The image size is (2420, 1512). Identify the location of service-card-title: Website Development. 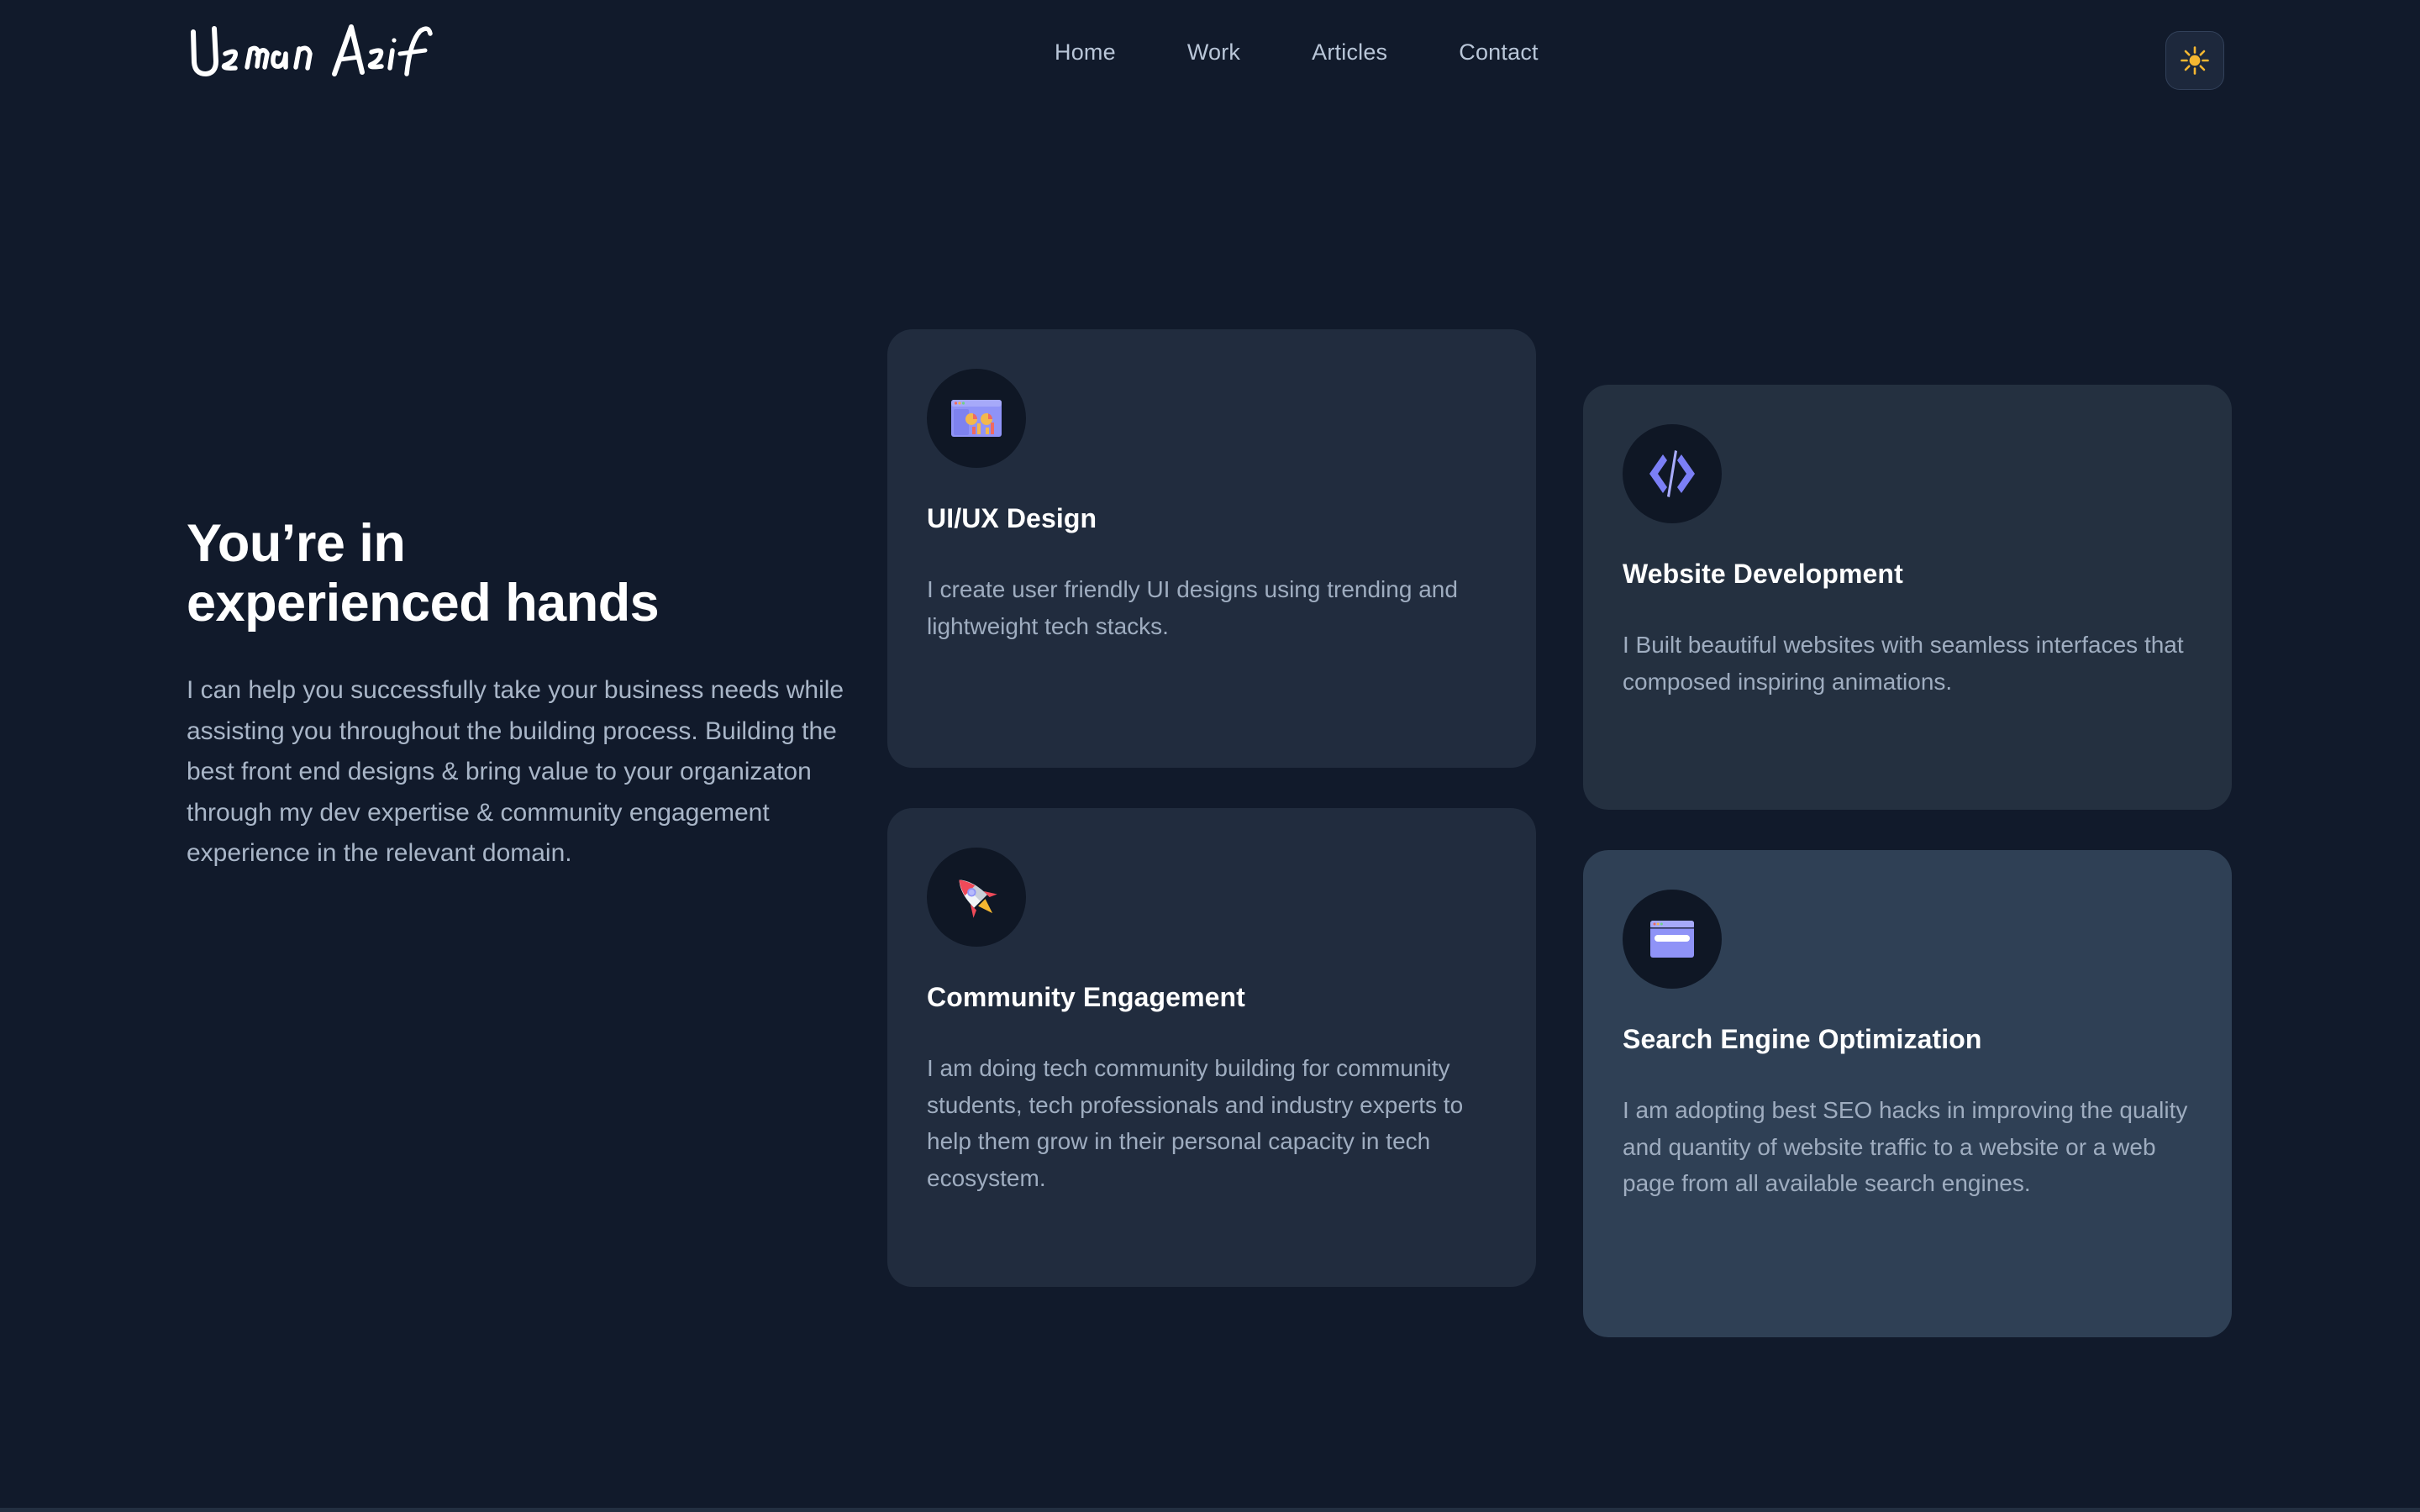
(1763, 574).